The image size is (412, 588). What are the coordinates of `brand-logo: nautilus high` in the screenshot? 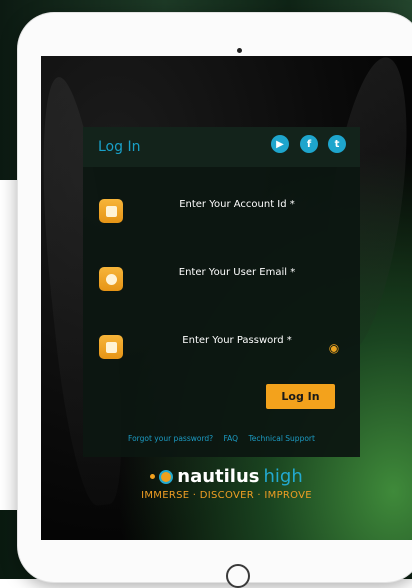 It's located at (226, 476).